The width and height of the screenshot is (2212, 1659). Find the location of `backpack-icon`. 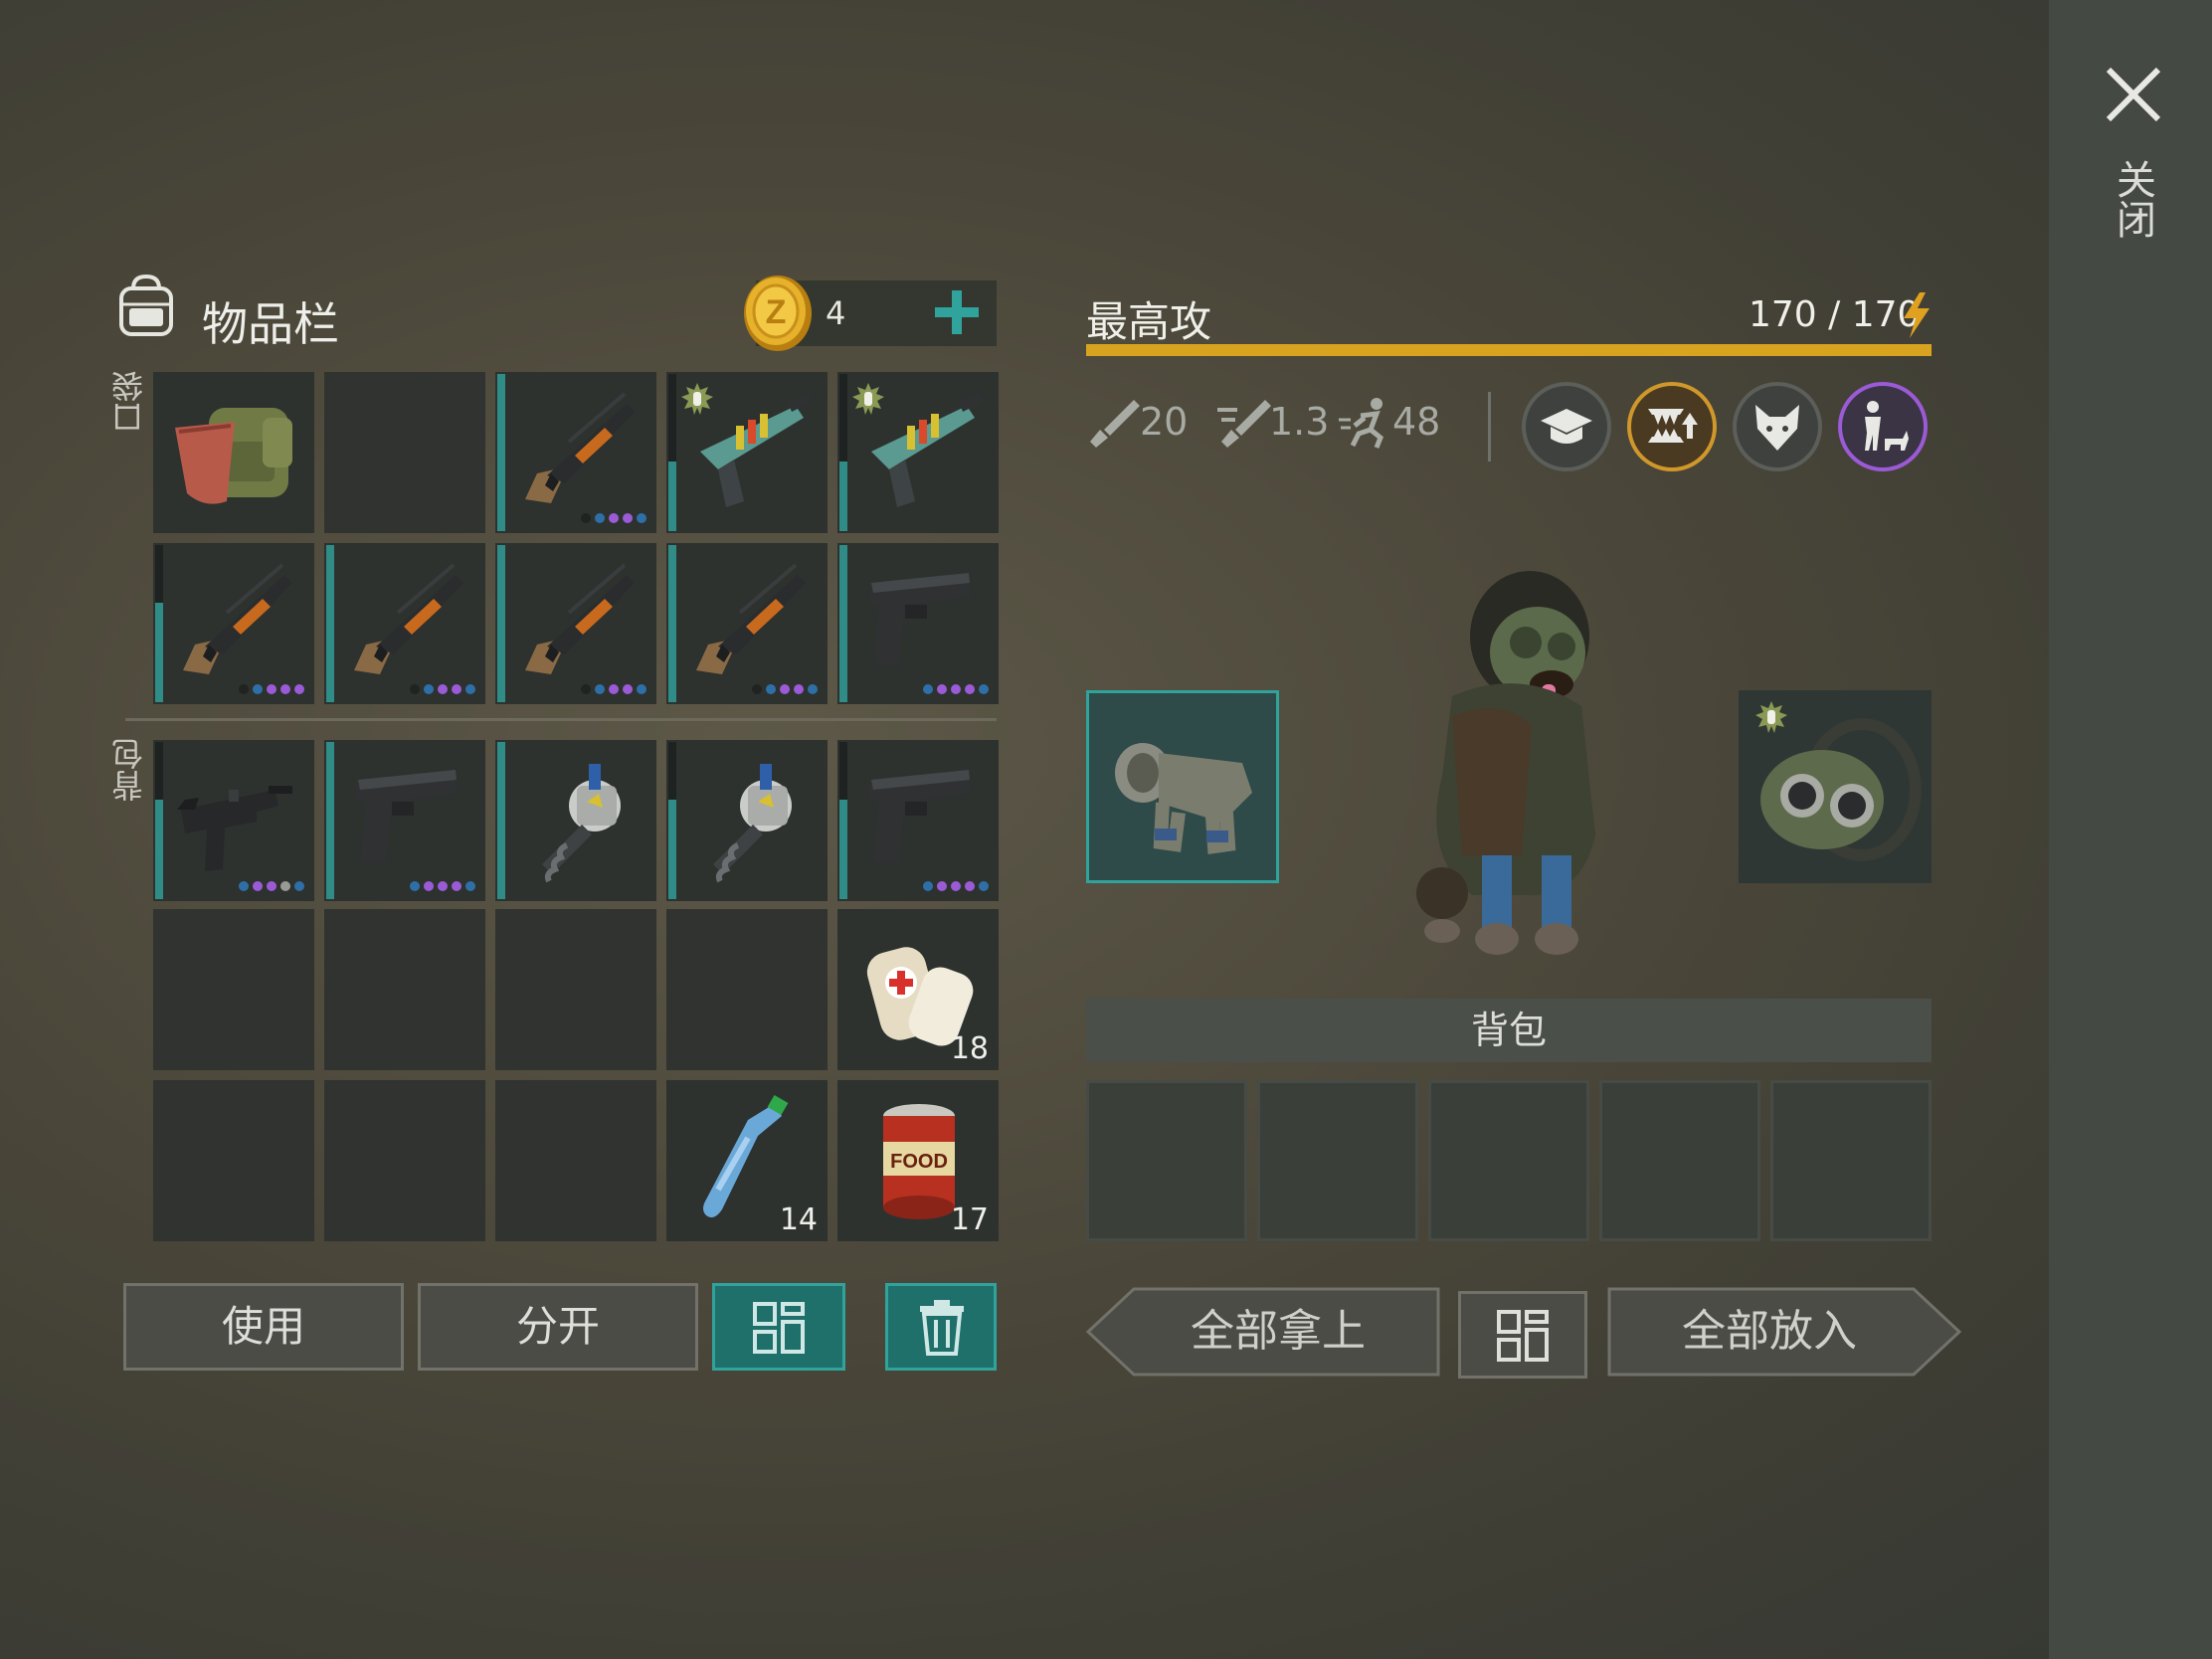

backpack-icon is located at coordinates (146, 305).